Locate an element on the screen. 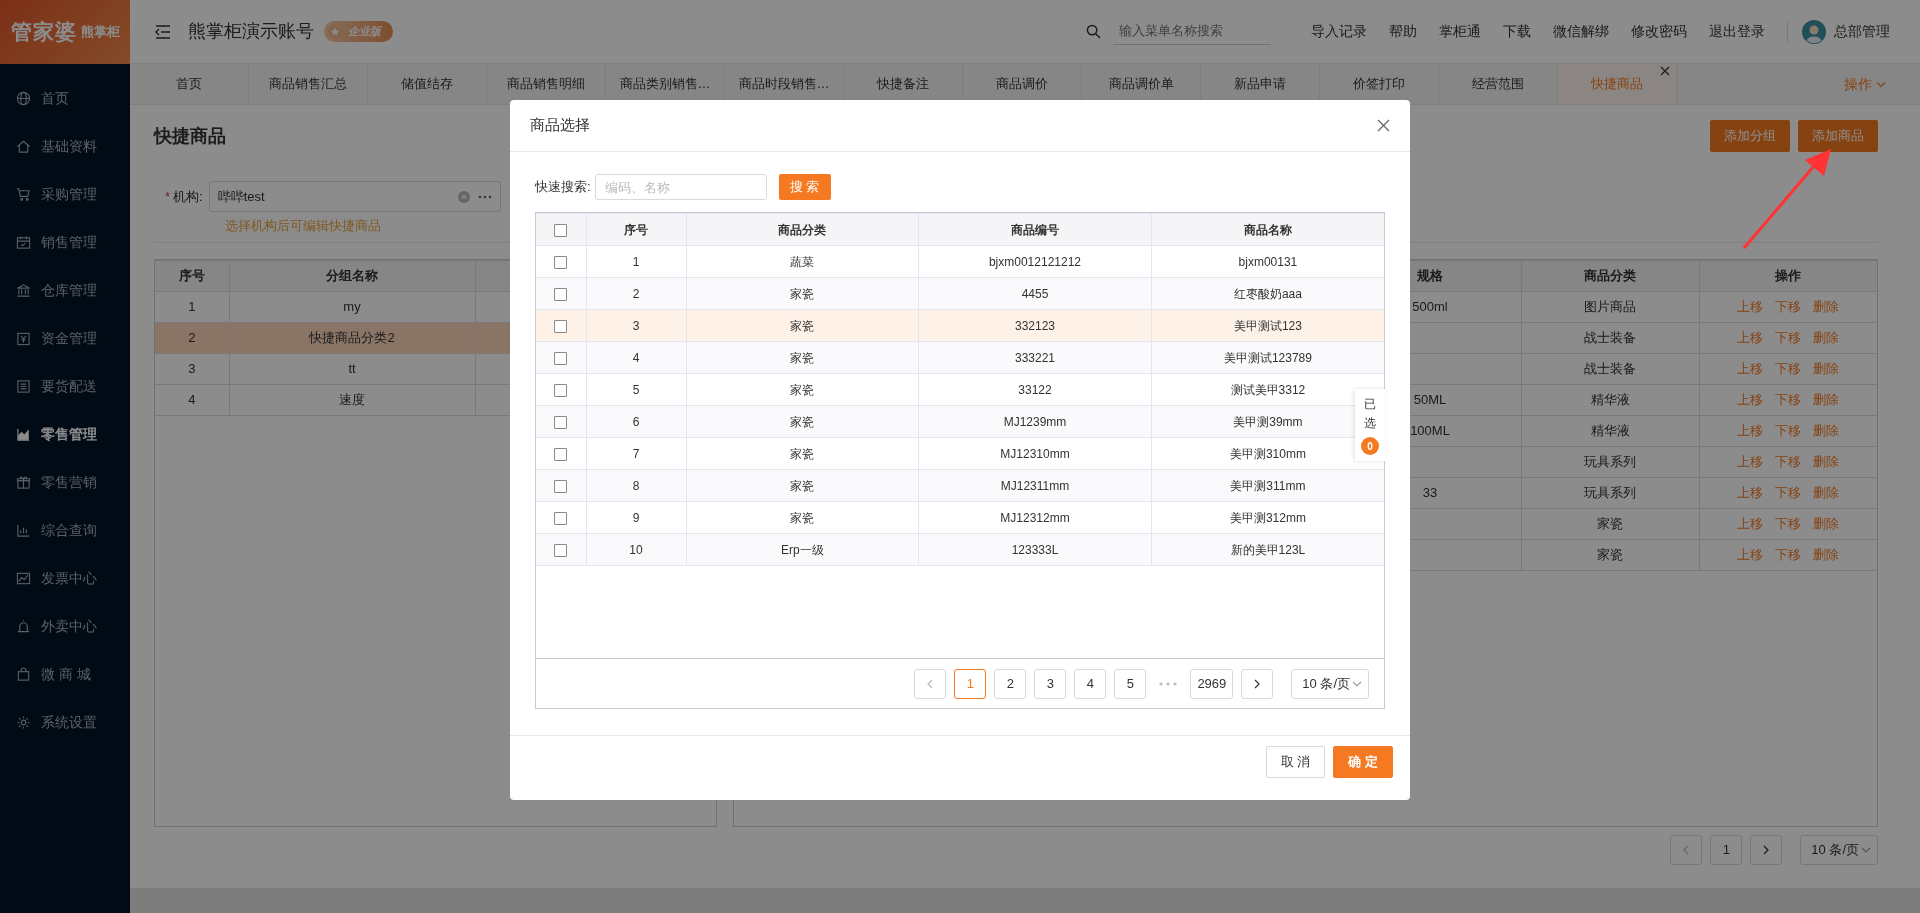  table-cell: 图片商品 is located at coordinates (1610, 306).